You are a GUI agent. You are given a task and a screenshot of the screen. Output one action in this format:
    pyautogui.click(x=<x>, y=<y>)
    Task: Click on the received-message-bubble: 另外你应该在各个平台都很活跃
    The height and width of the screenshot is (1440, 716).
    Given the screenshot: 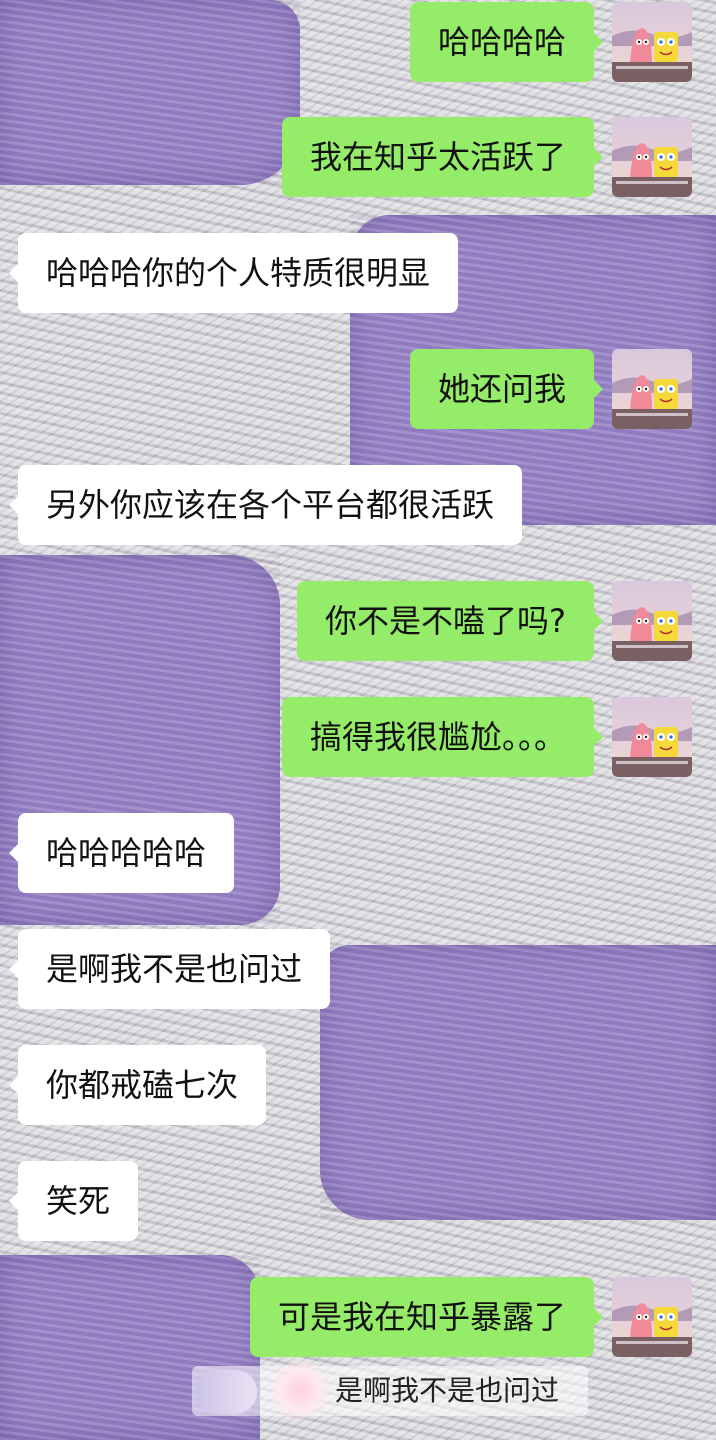 What is the action you would take?
    pyautogui.click(x=265, y=505)
    